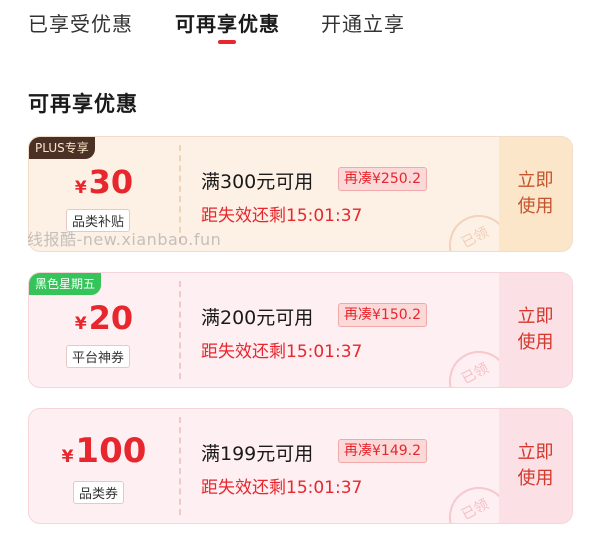  Describe the element at coordinates (99, 492) in the screenshot. I see `coupon-type-label: 品类券` at that location.